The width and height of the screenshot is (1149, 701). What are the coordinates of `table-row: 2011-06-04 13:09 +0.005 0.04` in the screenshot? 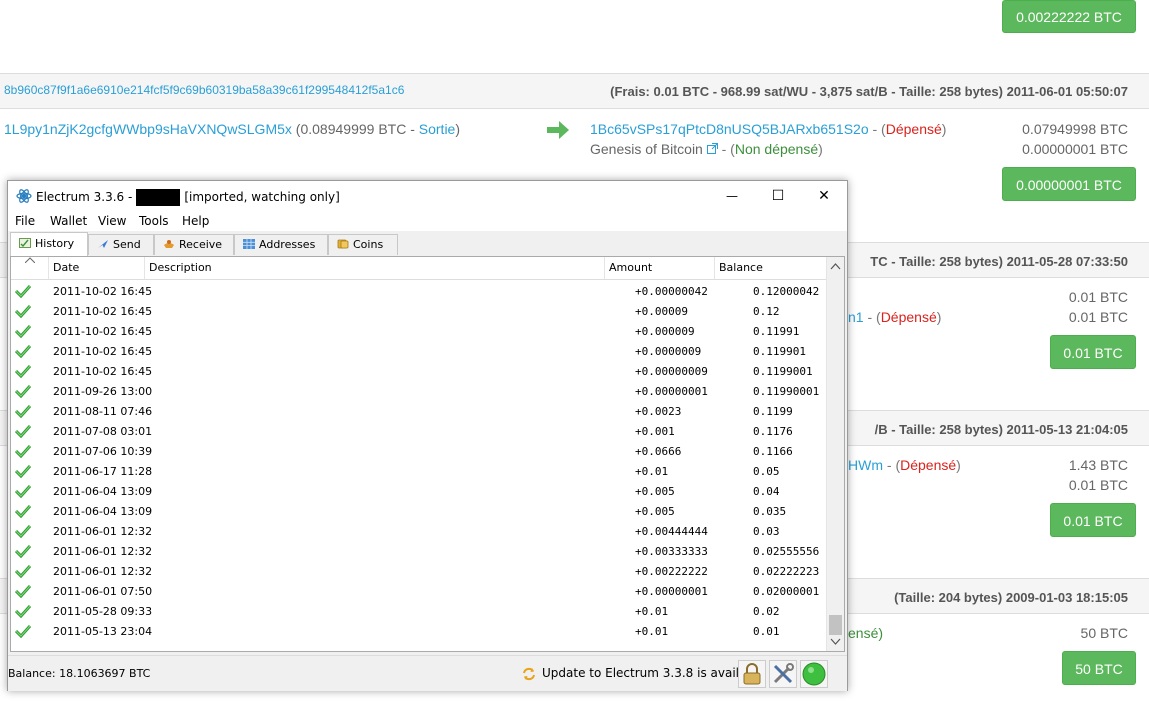 It's located at (420, 492).